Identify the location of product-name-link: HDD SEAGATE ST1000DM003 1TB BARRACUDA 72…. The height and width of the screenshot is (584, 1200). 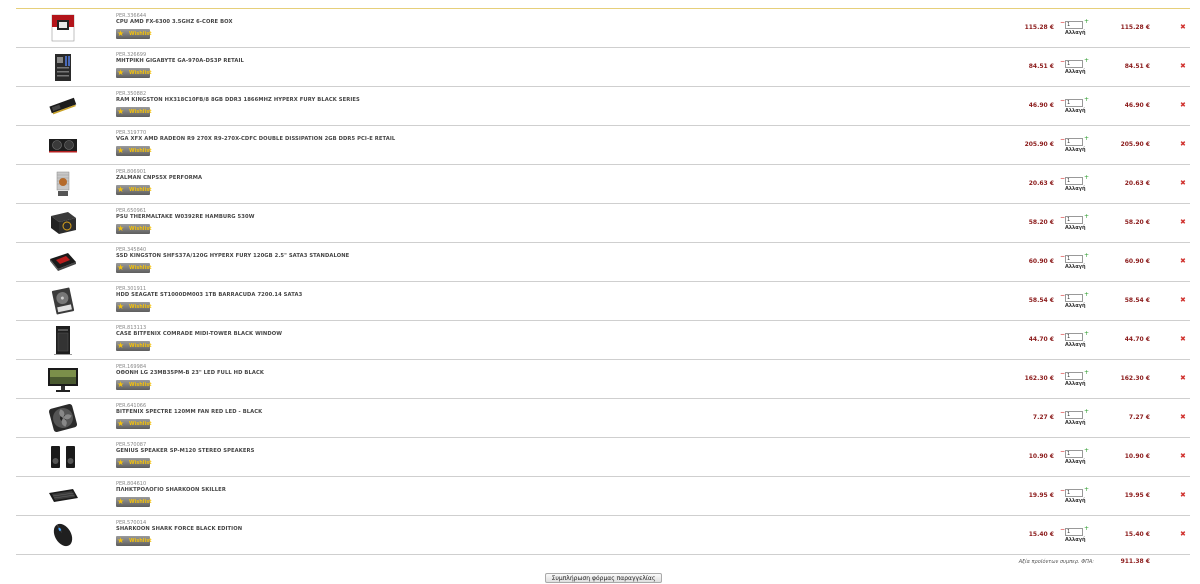
(209, 295).